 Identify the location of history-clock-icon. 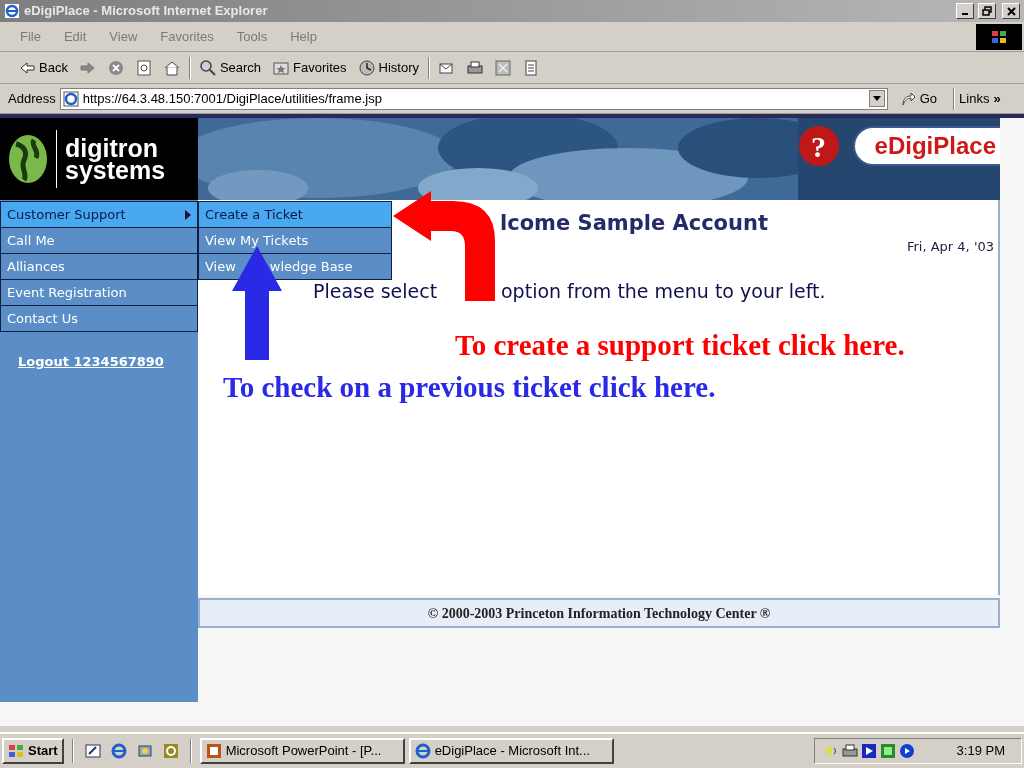
(366, 67).